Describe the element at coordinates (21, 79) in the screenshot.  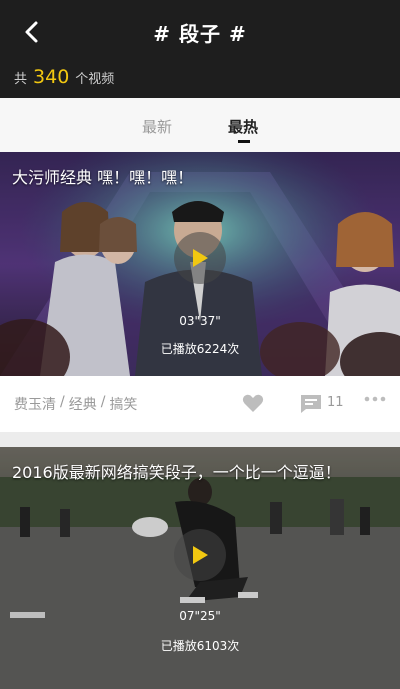
I see `count-prefix: 共` at that location.